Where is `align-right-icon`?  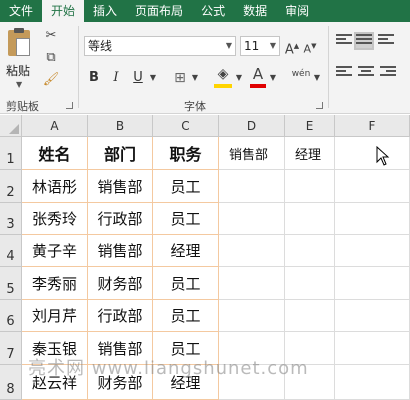
align-right-icon is located at coordinates (388, 73).